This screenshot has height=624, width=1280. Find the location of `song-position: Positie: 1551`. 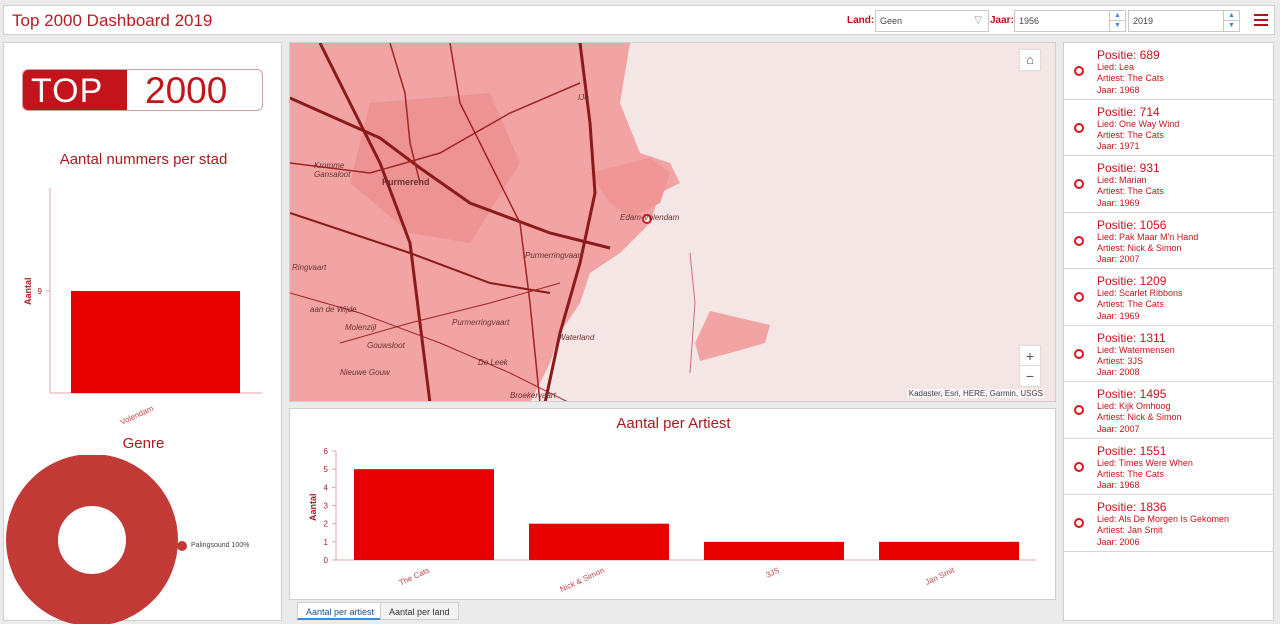

song-position: Positie: 1551 is located at coordinates (1132, 450).